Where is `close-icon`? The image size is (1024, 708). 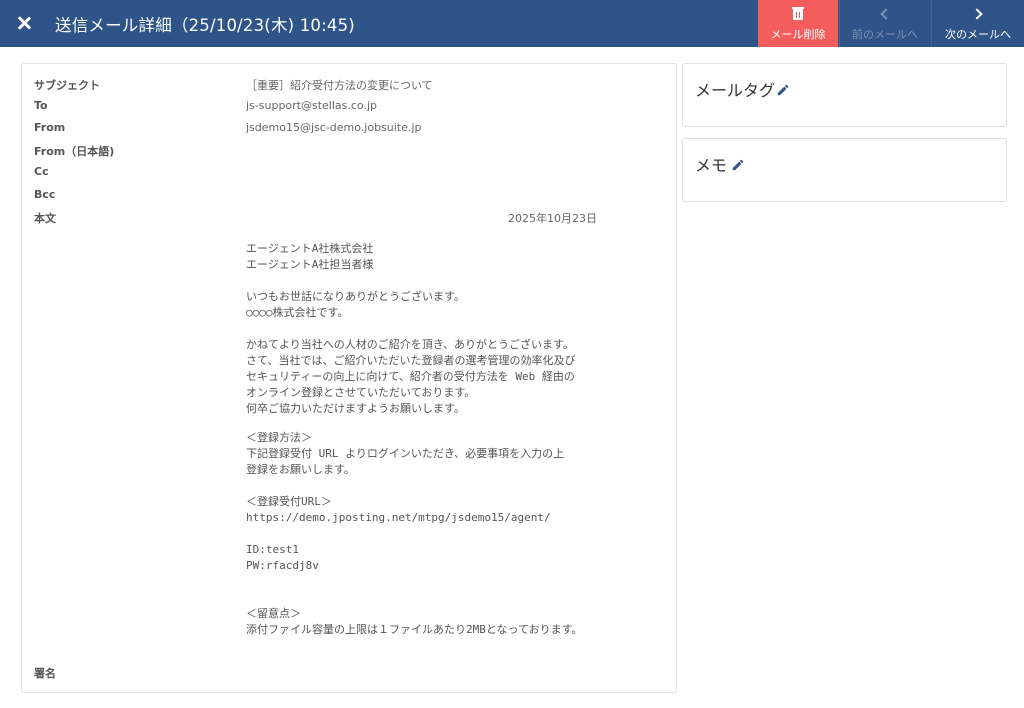 close-icon is located at coordinates (24, 23).